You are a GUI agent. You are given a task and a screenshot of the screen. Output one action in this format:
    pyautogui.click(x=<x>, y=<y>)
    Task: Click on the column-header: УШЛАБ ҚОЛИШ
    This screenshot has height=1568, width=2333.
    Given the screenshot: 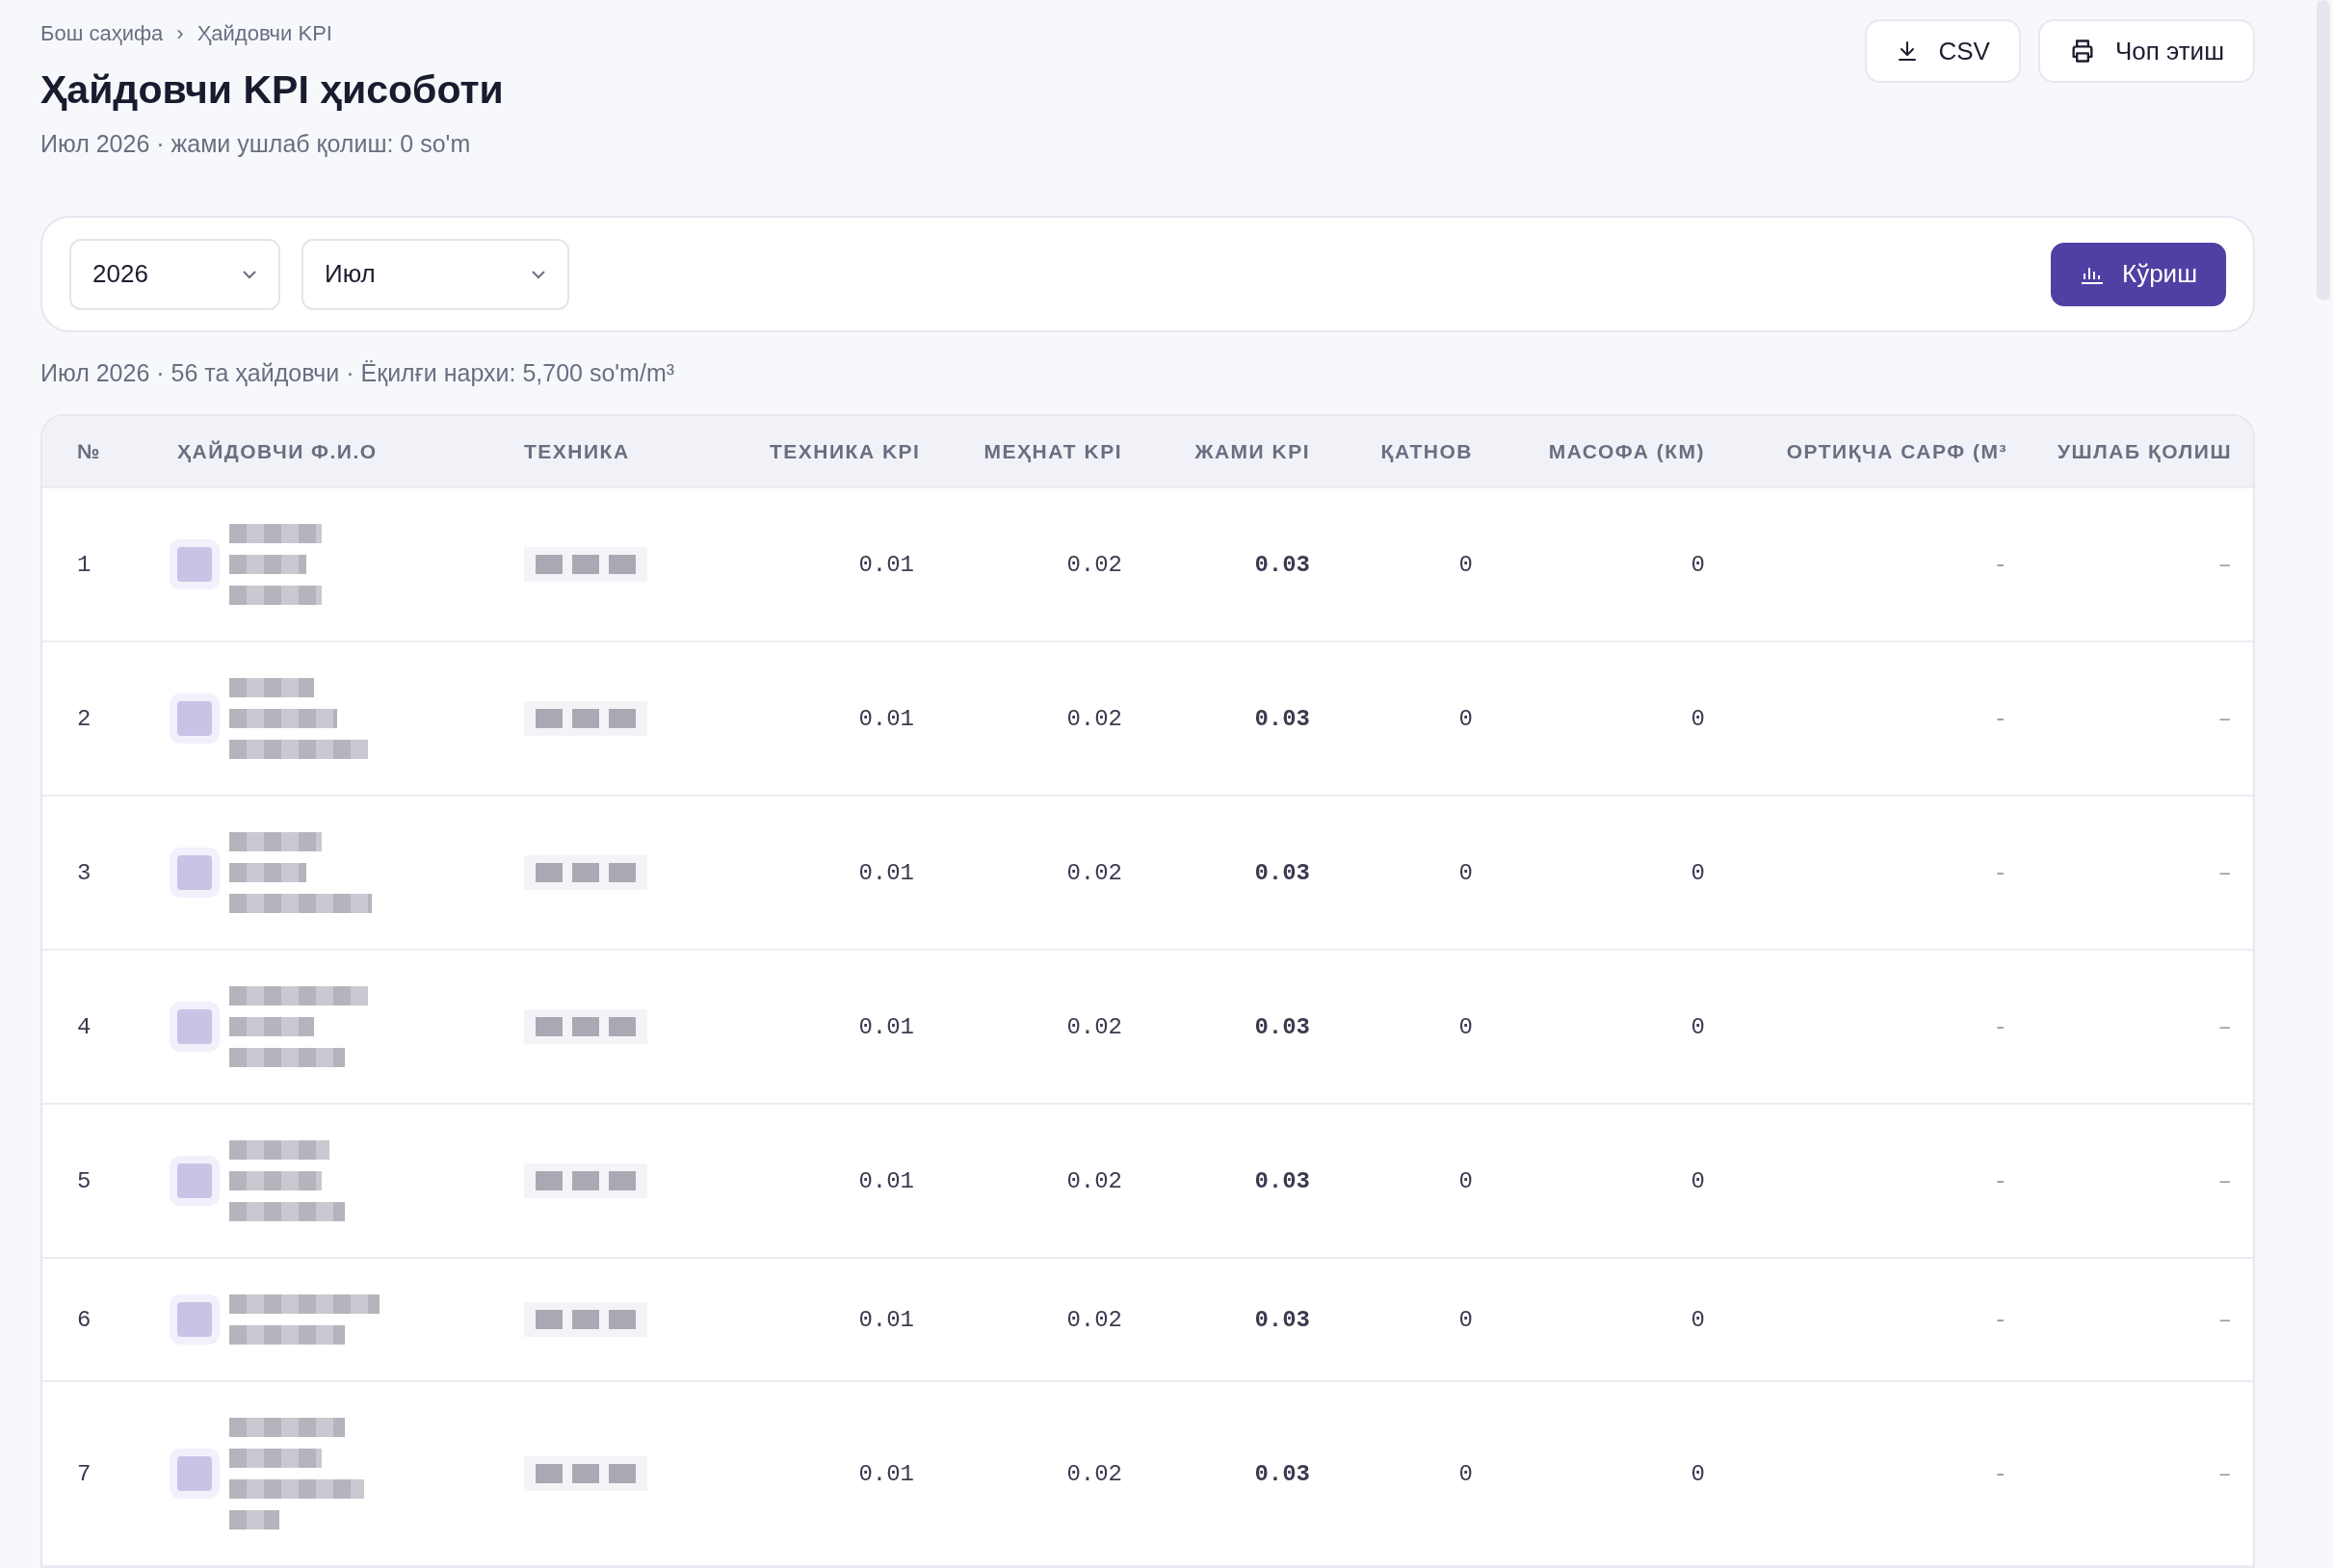 What is the action you would take?
    pyautogui.click(x=2144, y=450)
    